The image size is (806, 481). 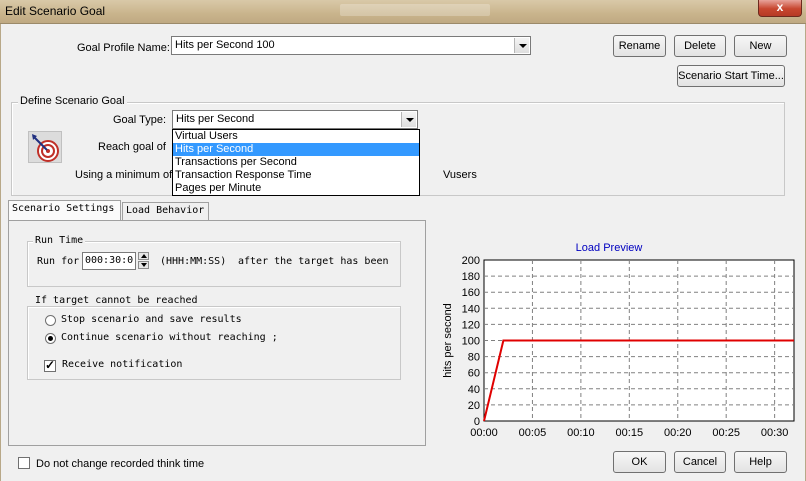 What do you see at coordinates (775, 432) in the screenshot?
I see `x-tick-label: 00:30` at bounding box center [775, 432].